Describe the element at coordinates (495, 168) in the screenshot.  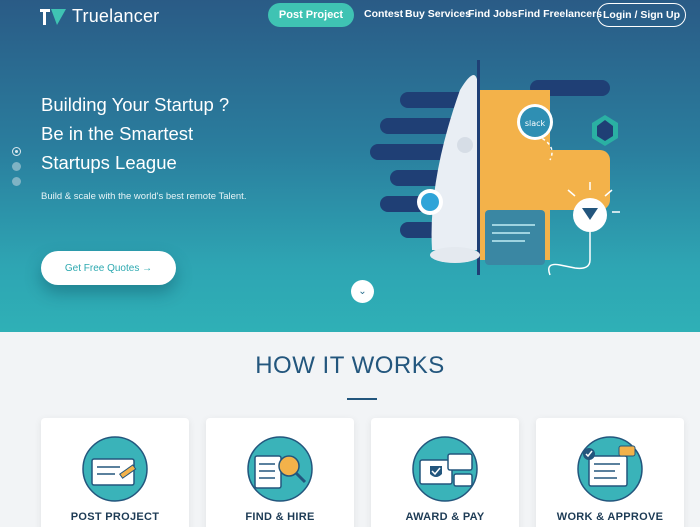
I see `rocket-illustration: slack` at that location.